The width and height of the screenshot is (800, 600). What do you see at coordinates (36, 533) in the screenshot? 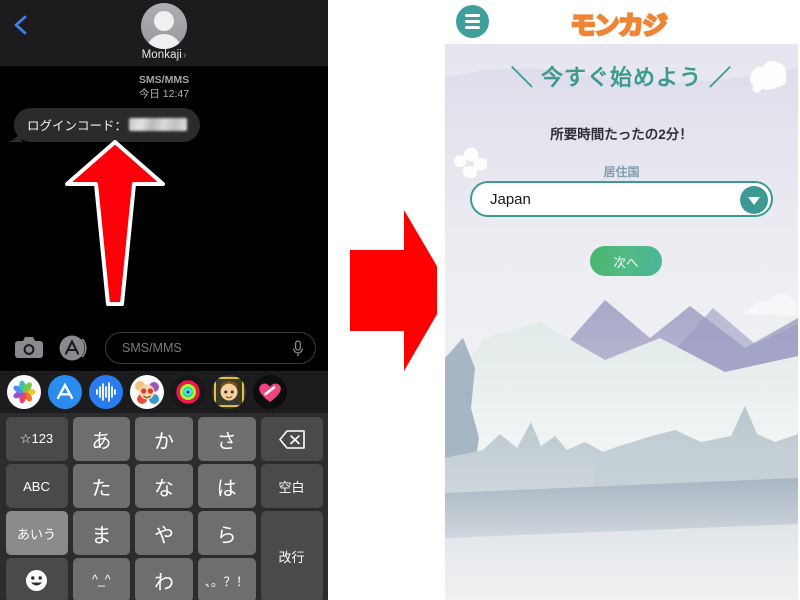
I see `key-kana-mode: あいう` at bounding box center [36, 533].